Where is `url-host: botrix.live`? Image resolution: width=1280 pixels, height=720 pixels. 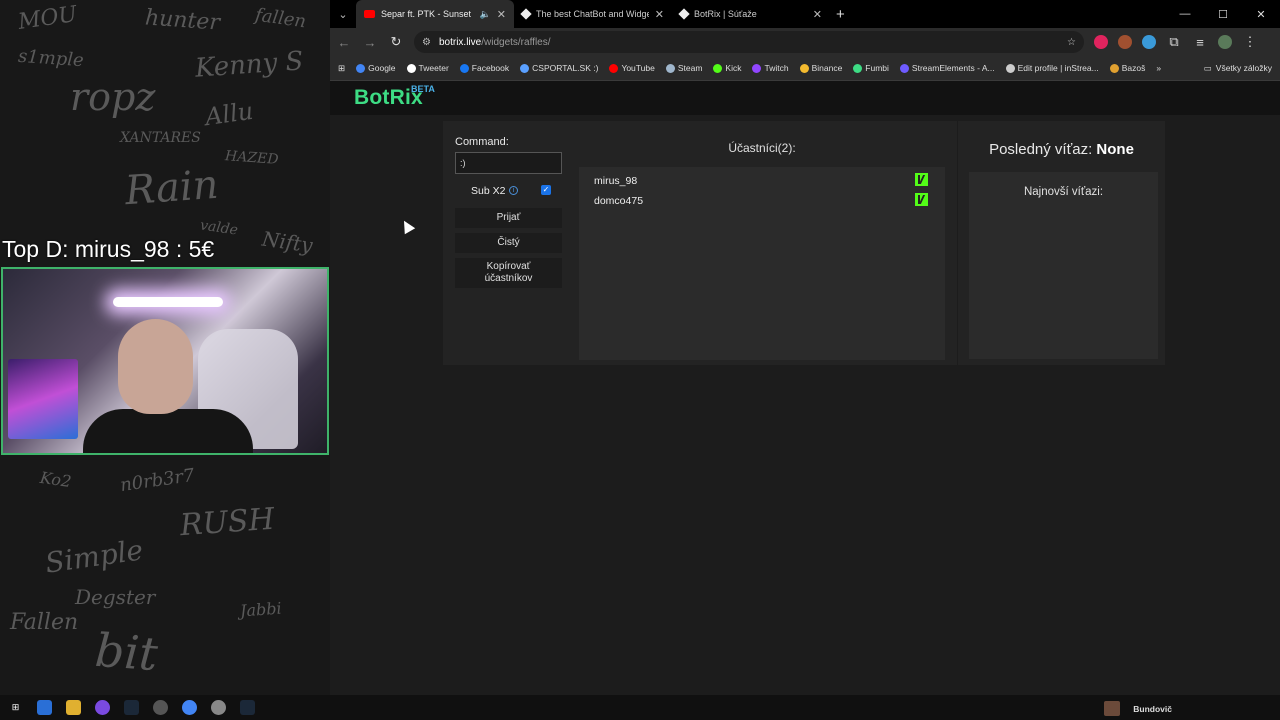 url-host: botrix.live is located at coordinates (460, 42).